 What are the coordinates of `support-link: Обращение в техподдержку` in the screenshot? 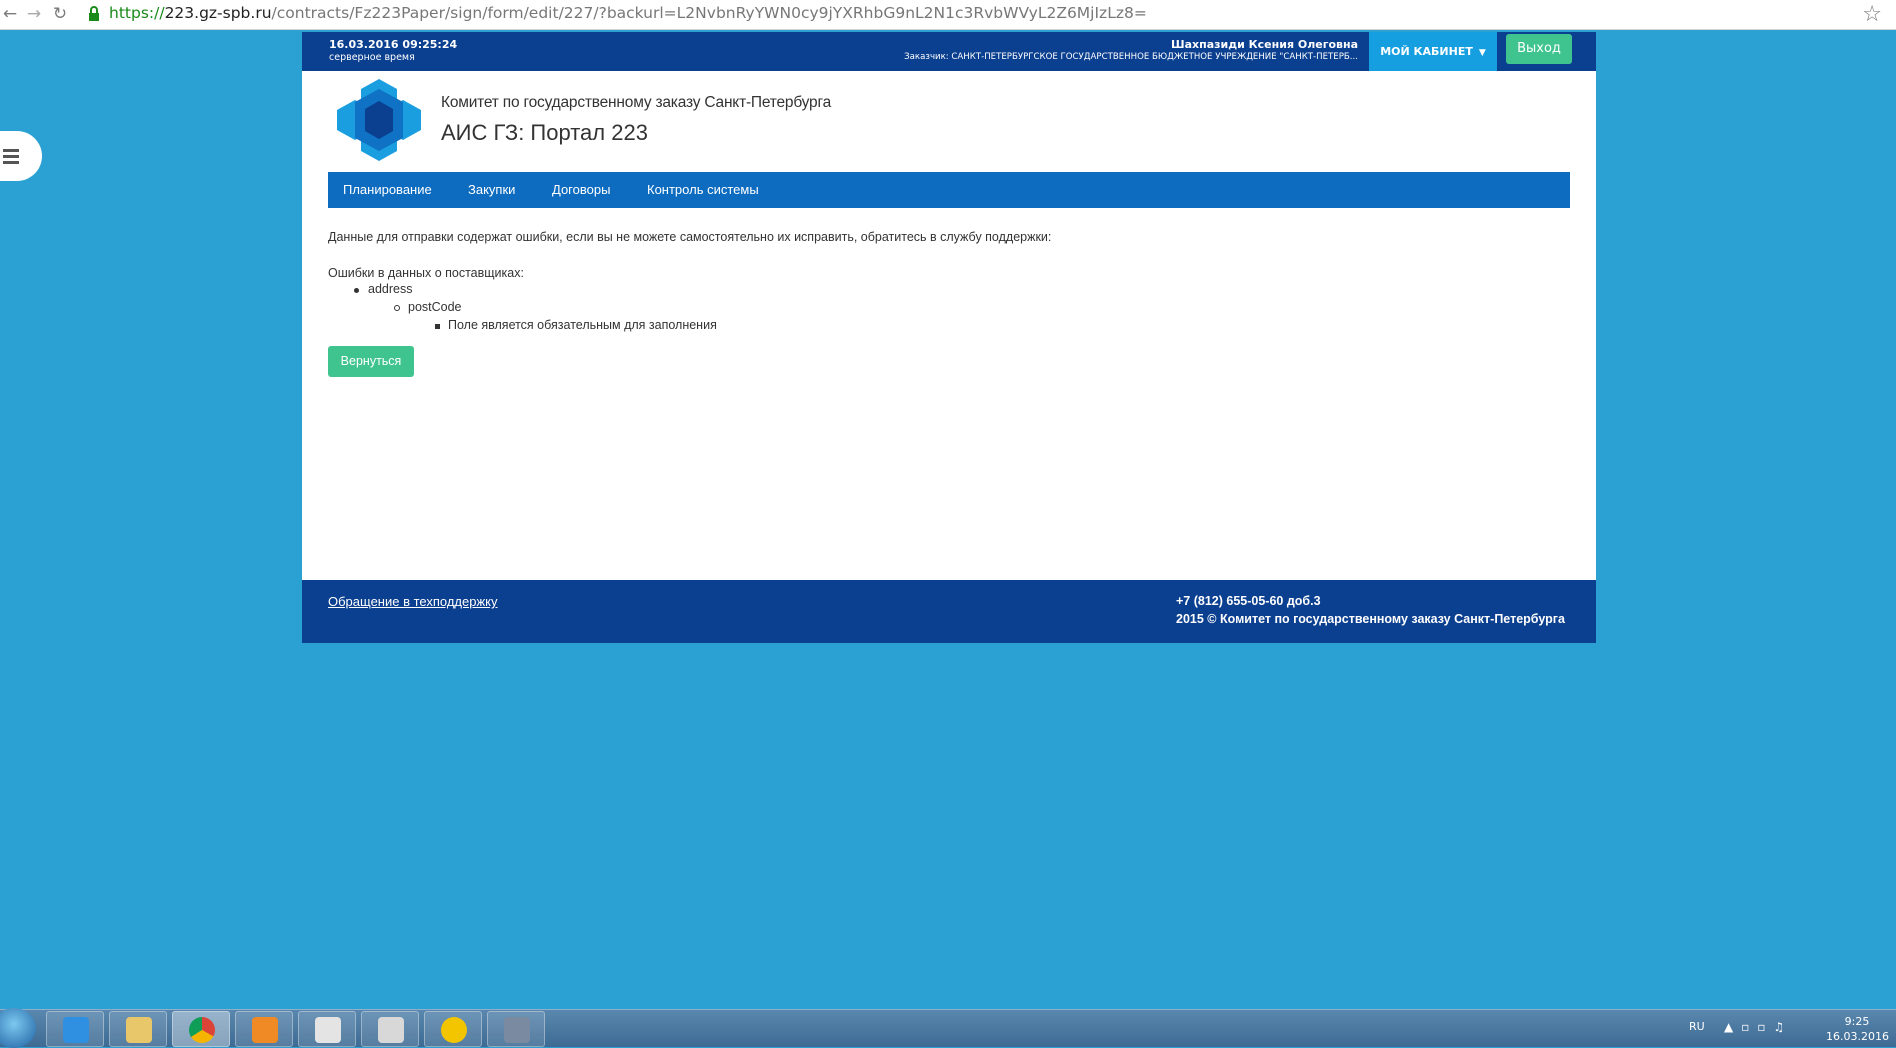 It's located at (413, 601).